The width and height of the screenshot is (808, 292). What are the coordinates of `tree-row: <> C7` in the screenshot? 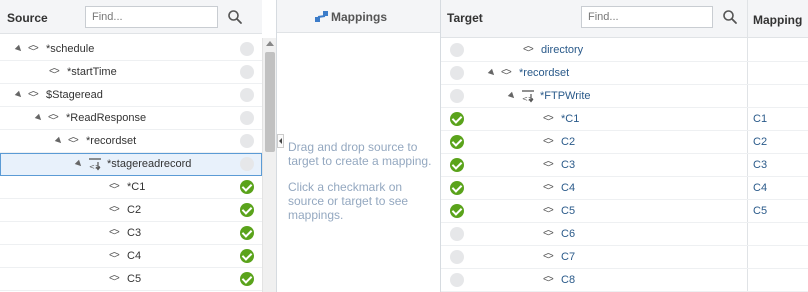 It's located at (624, 257).